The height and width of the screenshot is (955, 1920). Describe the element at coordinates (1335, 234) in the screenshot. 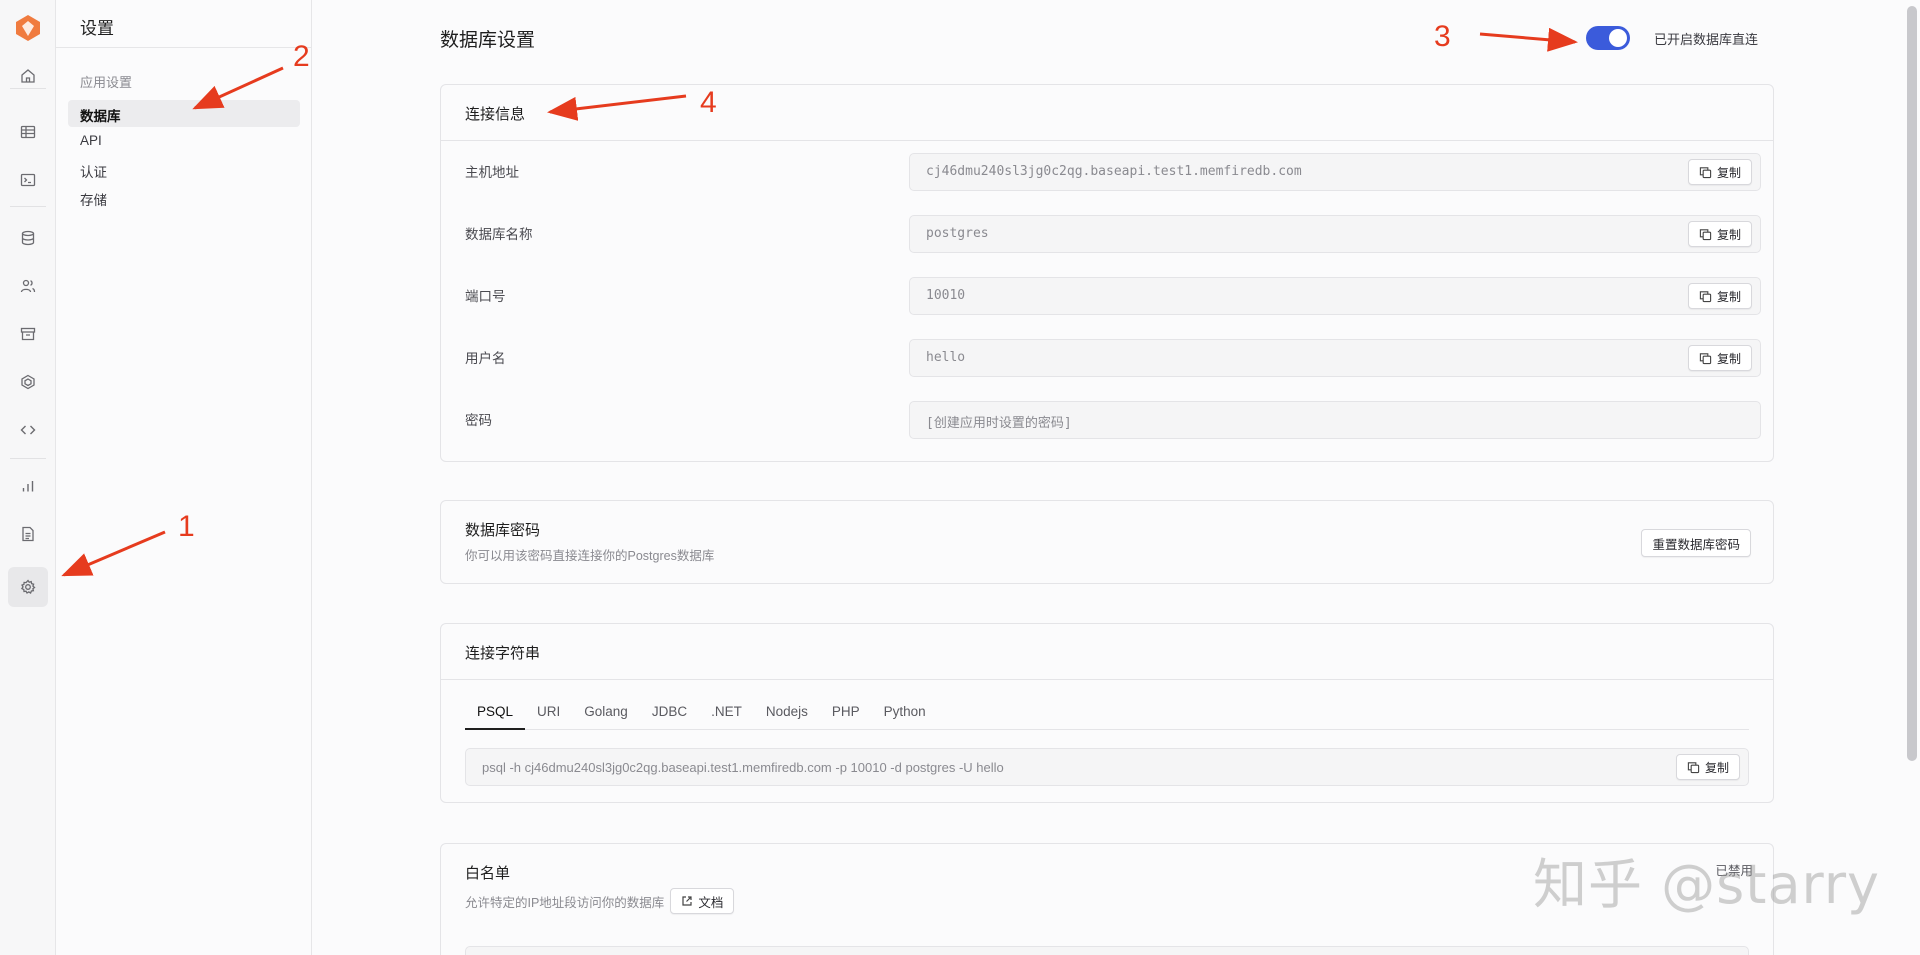

I see `dbname-field: postgres 复制` at that location.